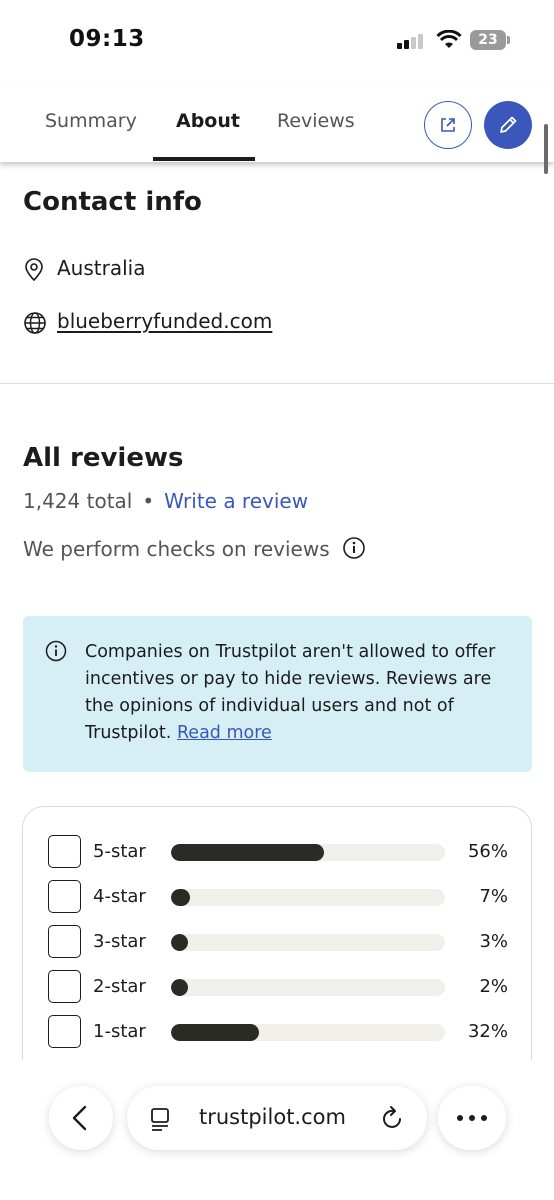 The image size is (554, 1200). I want to click on visit-website-button, so click(448, 125).